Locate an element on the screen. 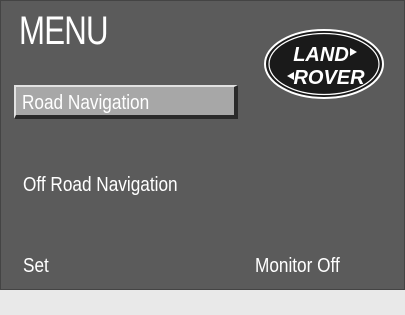  road-navigation-label: Road Navigation is located at coordinates (86, 103).